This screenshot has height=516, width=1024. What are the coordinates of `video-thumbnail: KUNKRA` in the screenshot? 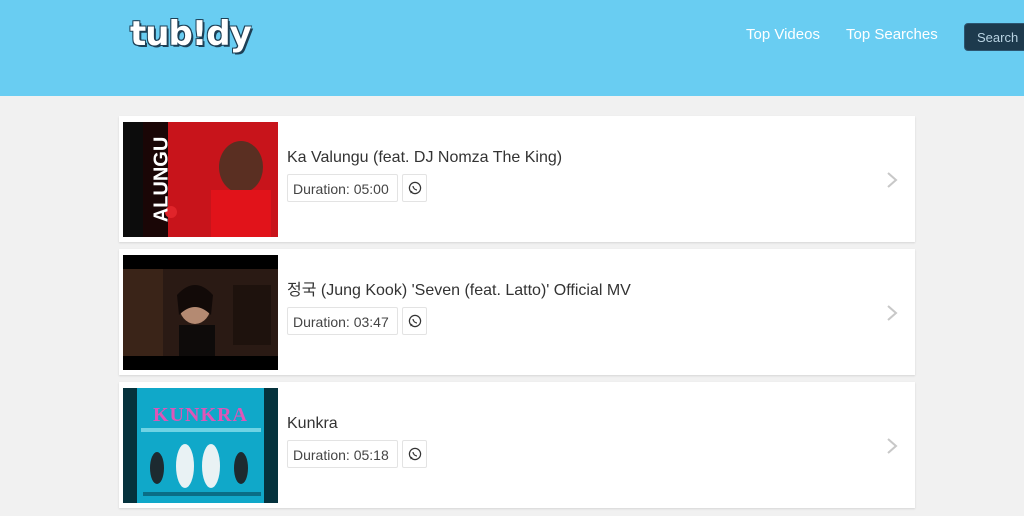 It's located at (200, 445).